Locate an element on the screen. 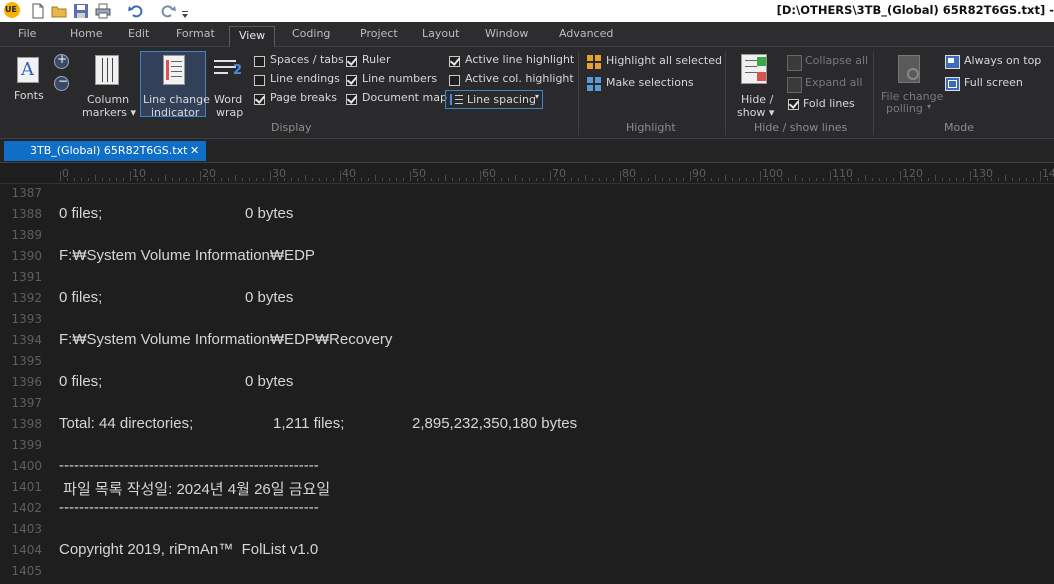 This screenshot has width=1054, height=584. line-number: 1390 is located at coordinates (26, 256).